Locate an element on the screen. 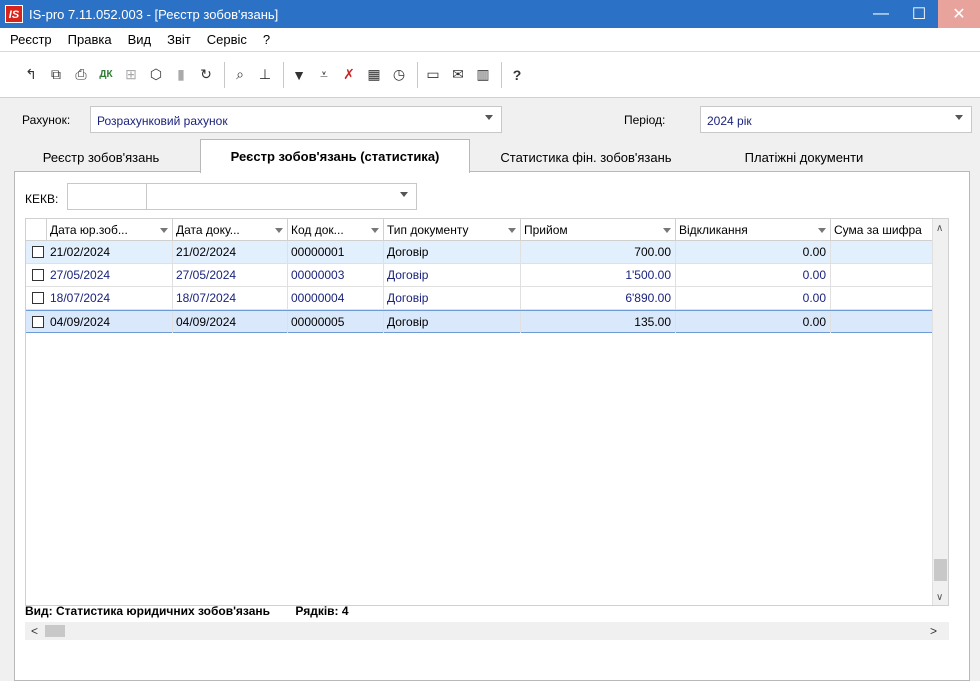  menu-report: Звіт is located at coordinates (179, 39).